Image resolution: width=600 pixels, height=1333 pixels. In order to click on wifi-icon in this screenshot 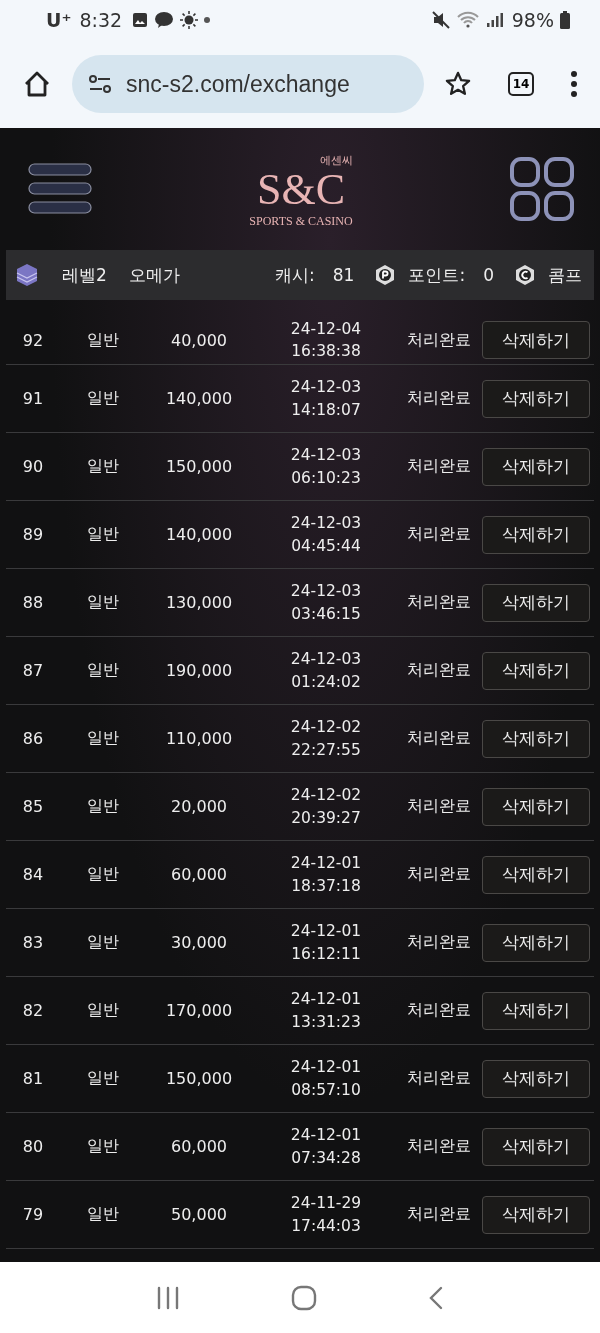, I will do `click(467, 20)`.